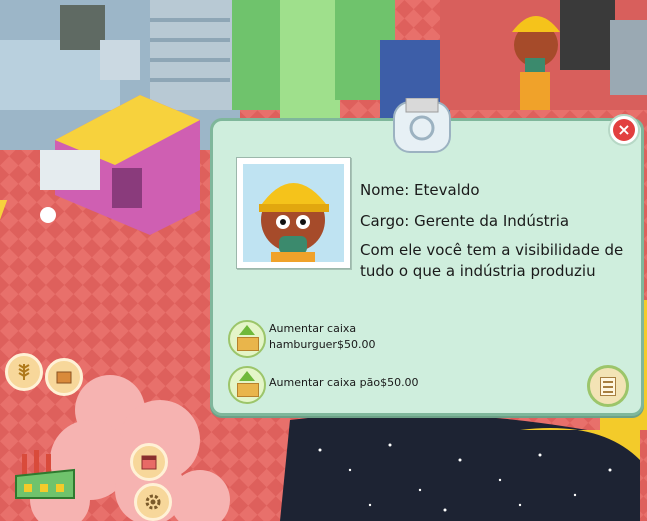 The image size is (647, 521). I want to click on close-icon: ×, so click(624, 130).